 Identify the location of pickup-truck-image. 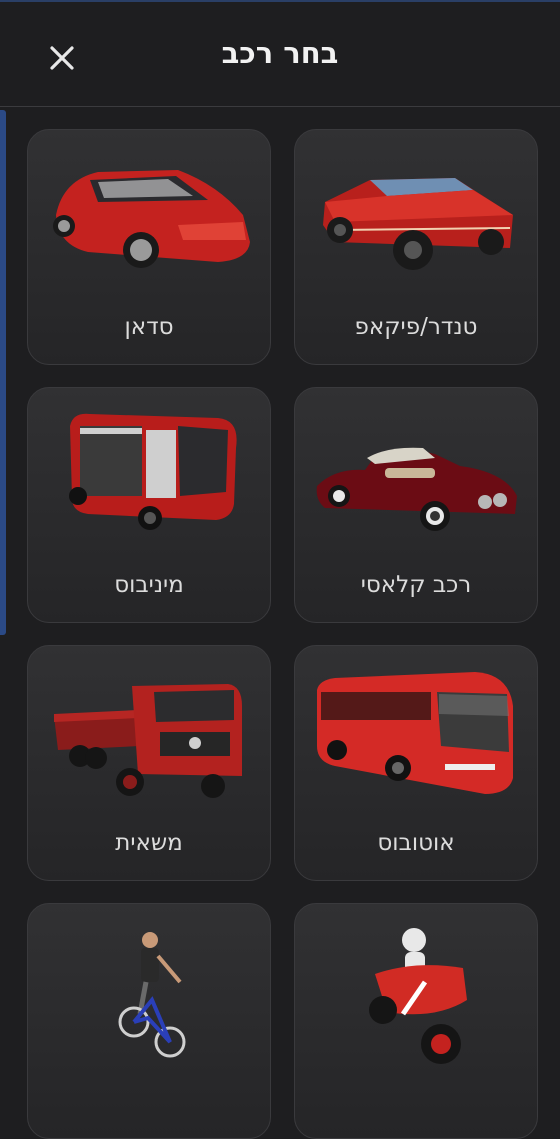
(418, 224).